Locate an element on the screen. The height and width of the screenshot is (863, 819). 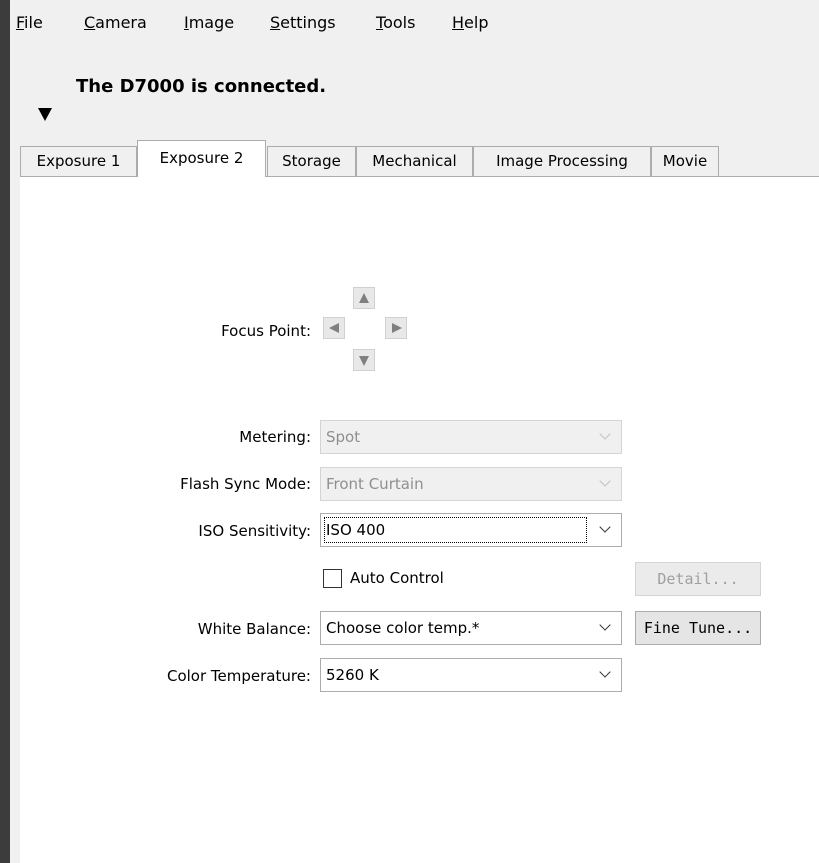
auto-control-label: Auto Control is located at coordinates (397, 578).